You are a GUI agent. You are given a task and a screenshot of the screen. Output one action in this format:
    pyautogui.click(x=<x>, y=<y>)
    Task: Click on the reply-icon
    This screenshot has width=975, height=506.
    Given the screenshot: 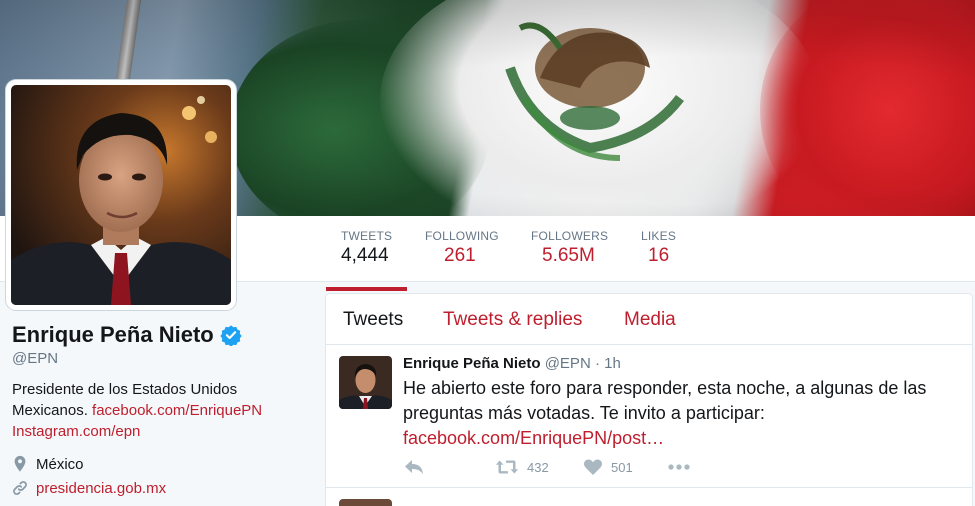 What is the action you would take?
    pyautogui.click(x=414, y=467)
    